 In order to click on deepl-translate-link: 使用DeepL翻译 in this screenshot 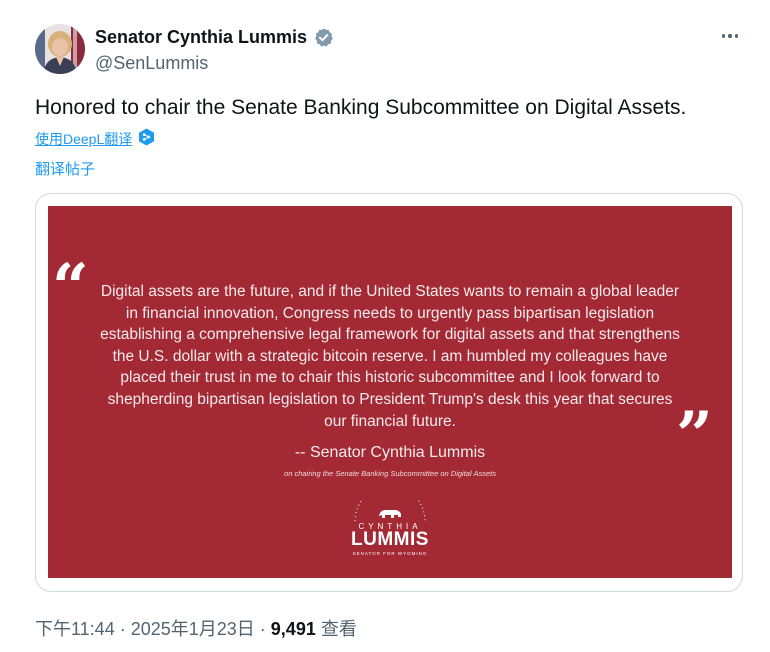, I will do `click(95, 138)`.